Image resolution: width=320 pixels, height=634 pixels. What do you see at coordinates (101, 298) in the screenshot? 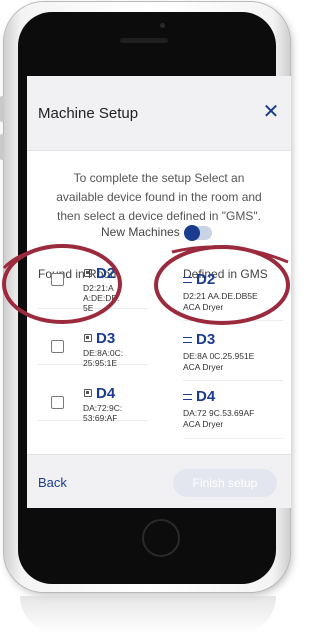
I see `found-device-mac: D2:21:A A:DE:DB: 5E` at bounding box center [101, 298].